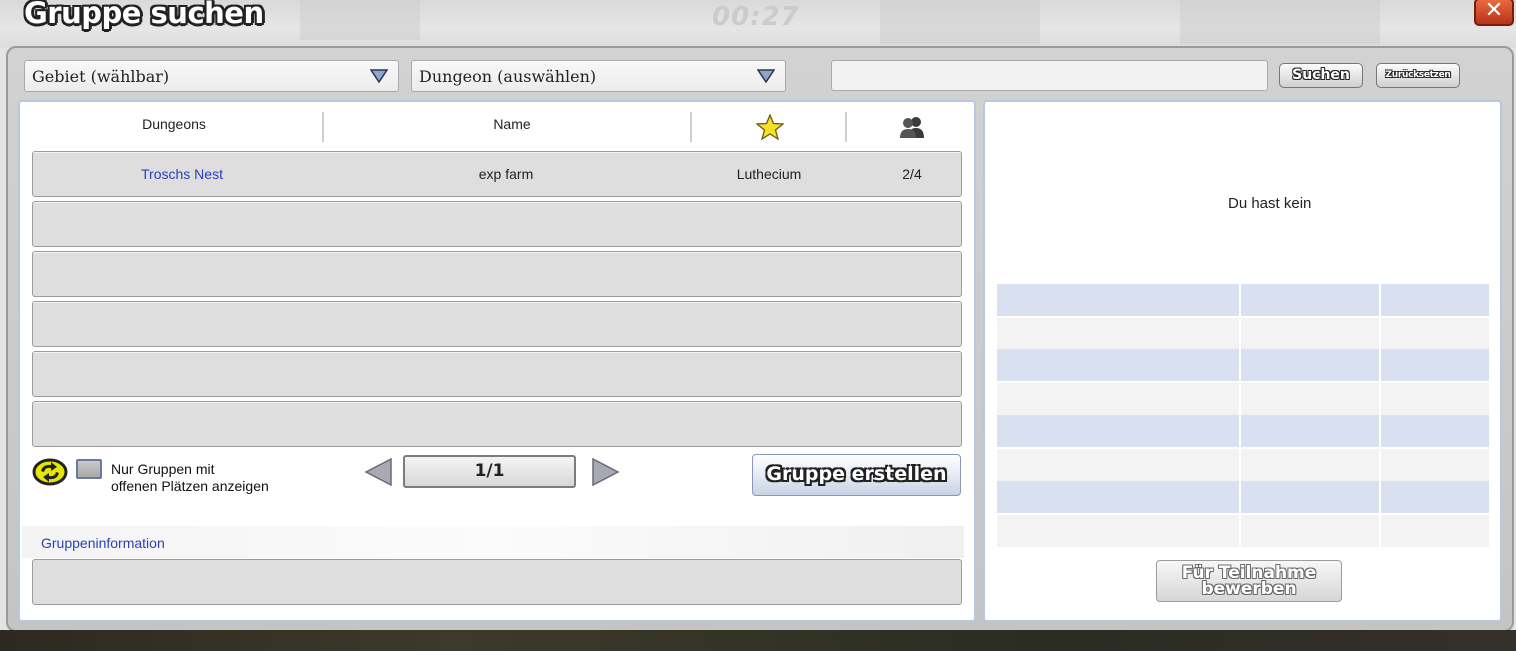 Image resolution: width=1516 pixels, height=651 pixels. Describe the element at coordinates (163, 469) in the screenshot. I see `open-slots-label-line1: Nur Gruppen mit` at that location.